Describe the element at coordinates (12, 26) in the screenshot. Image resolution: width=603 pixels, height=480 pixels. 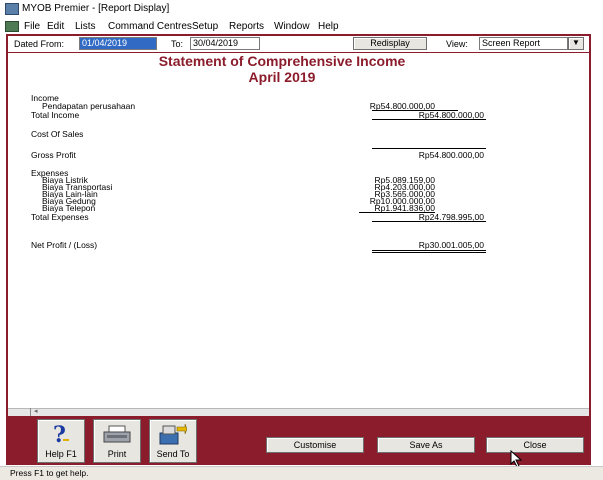
I see `document-icon` at that location.